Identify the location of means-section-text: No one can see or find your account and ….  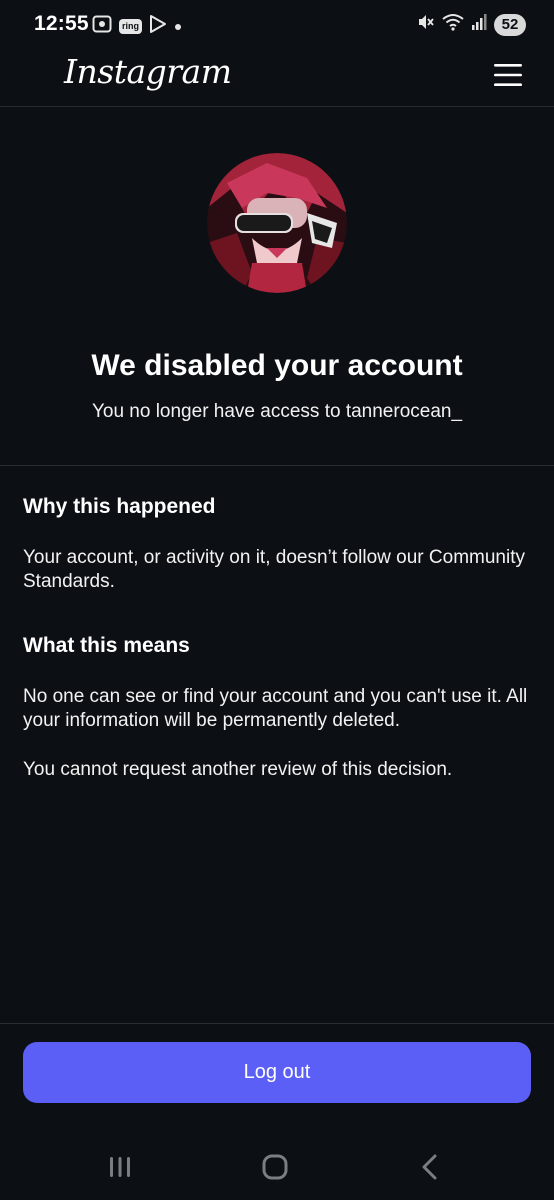
(275, 708).